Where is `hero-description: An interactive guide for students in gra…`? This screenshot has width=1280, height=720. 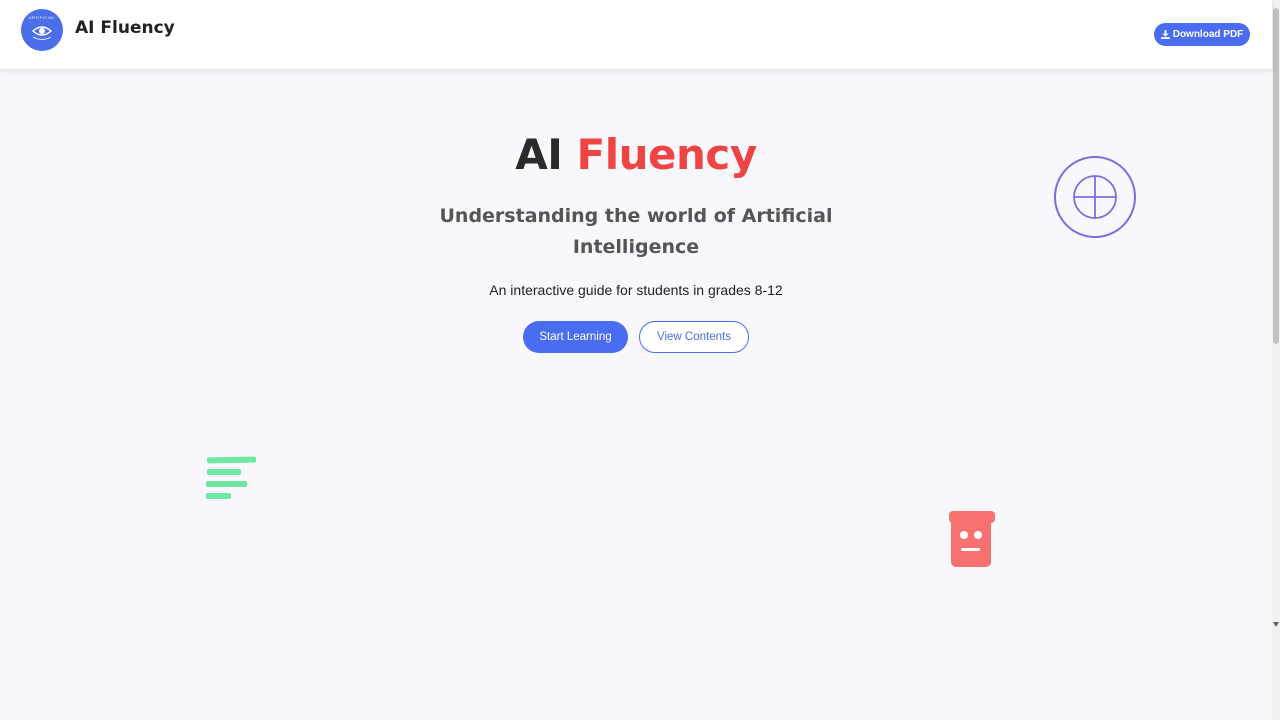 hero-description: An interactive guide for students in gra… is located at coordinates (636, 290).